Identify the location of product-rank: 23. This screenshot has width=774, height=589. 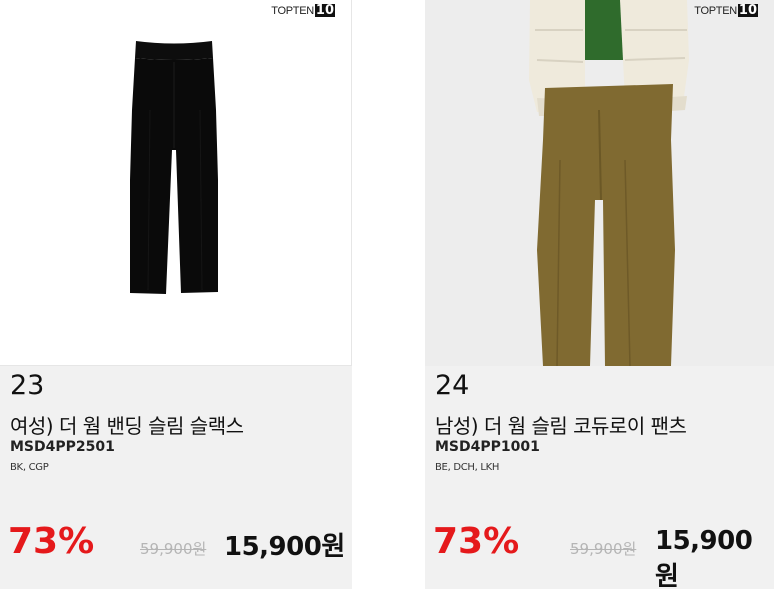
(27, 385).